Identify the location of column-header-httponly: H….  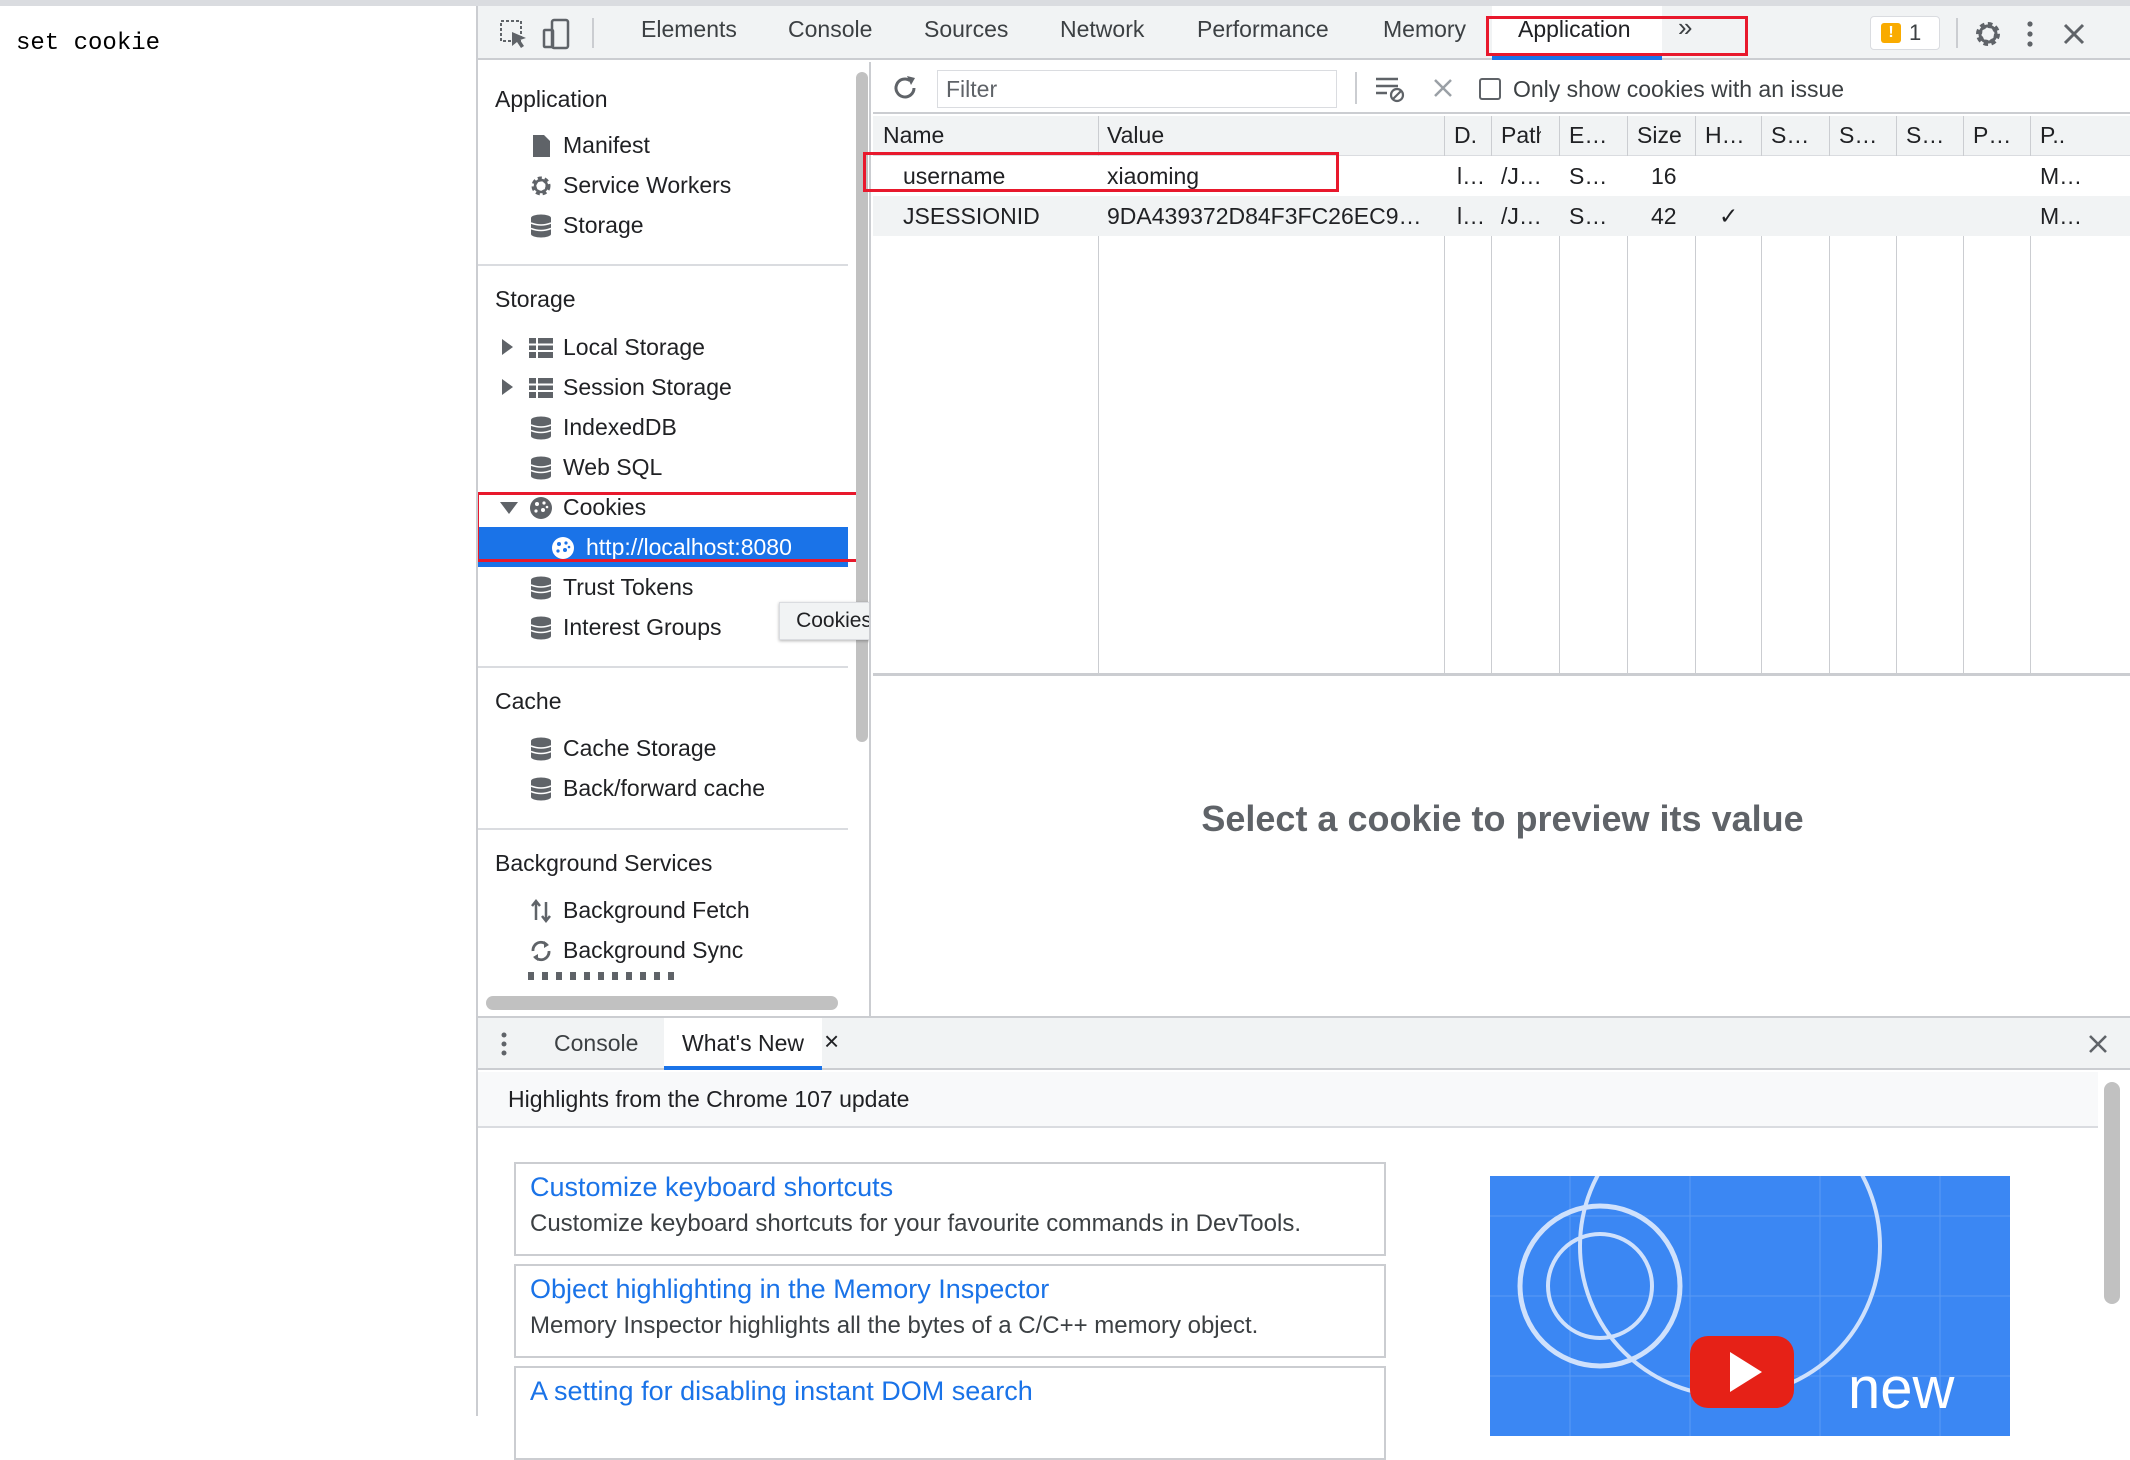
(1730, 135).